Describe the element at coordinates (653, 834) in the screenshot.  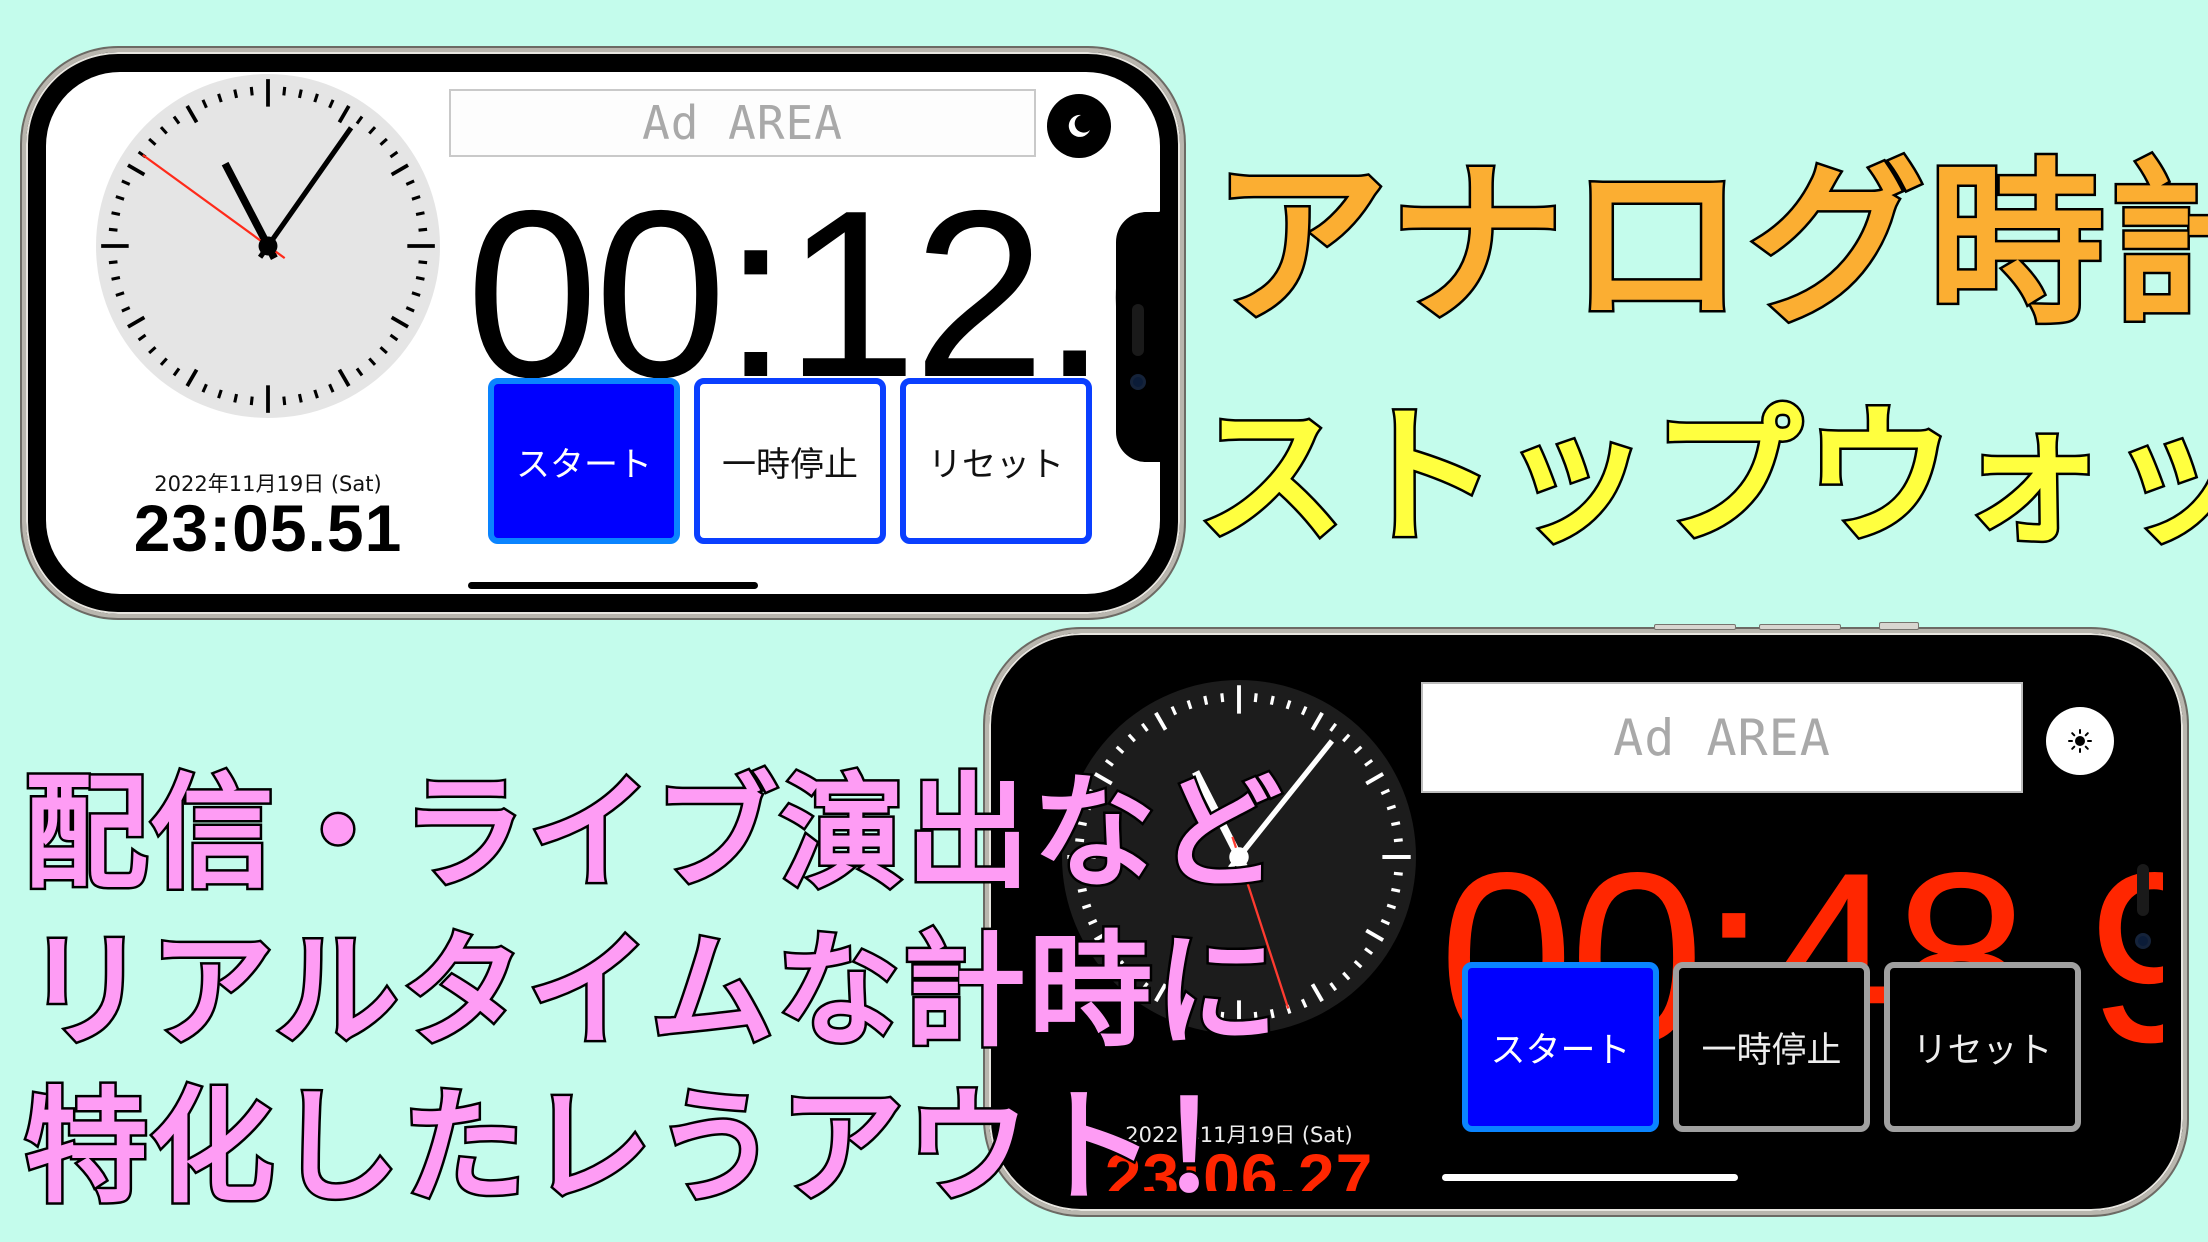
I see `promo-subtitle-line: 配信・ライブ演出など` at that location.